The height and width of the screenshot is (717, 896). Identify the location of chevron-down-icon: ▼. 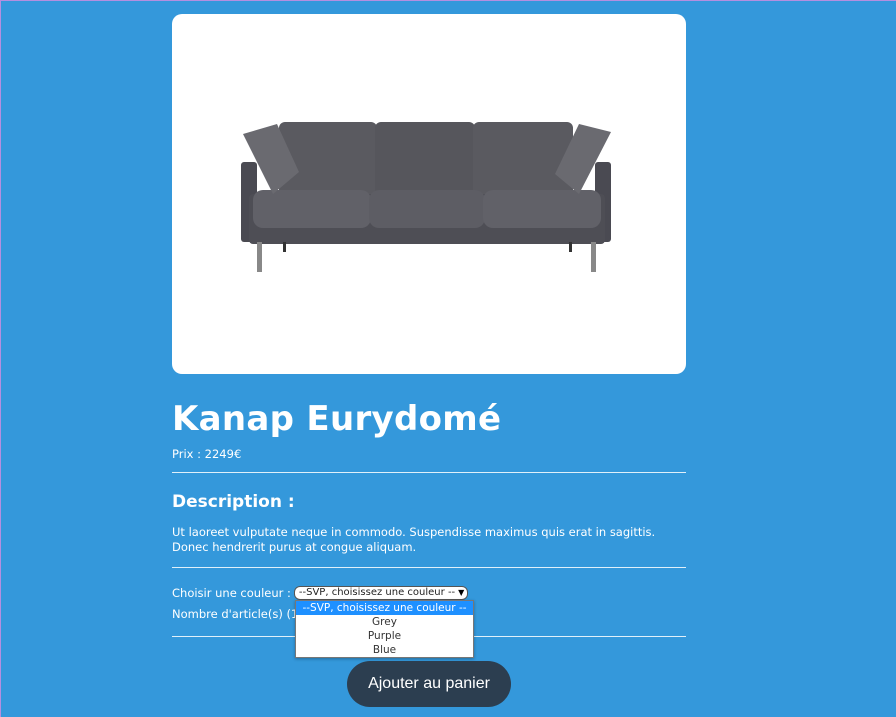
(461, 592).